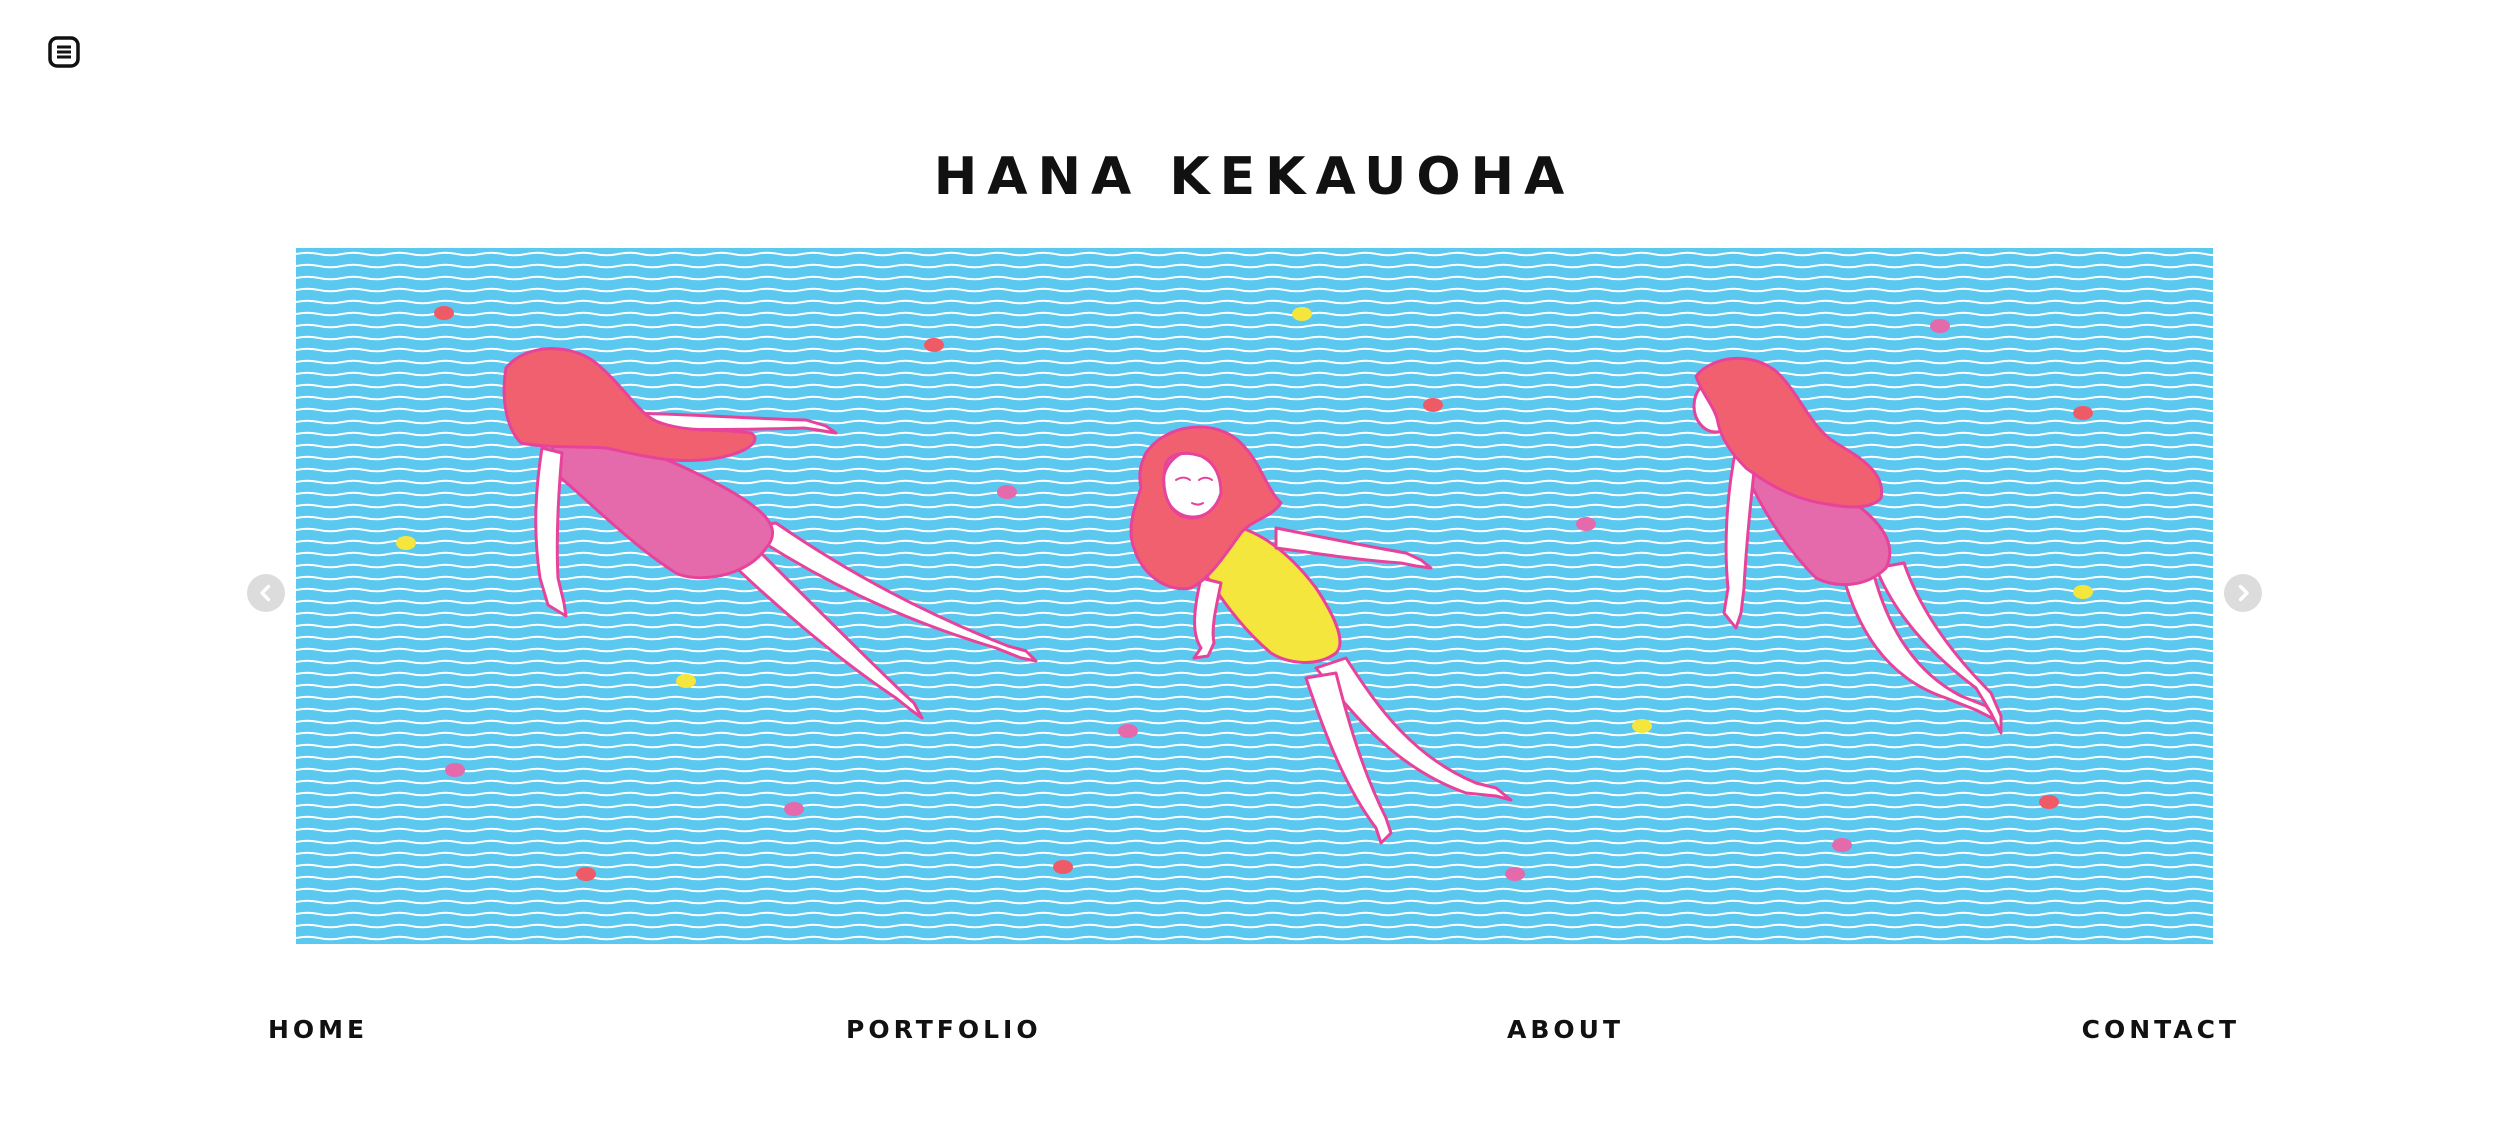 Image resolution: width=2508 pixels, height=1146 pixels. Describe the element at coordinates (1254, 177) in the screenshot. I see `site-title: HANA KEKAUOHA` at that location.